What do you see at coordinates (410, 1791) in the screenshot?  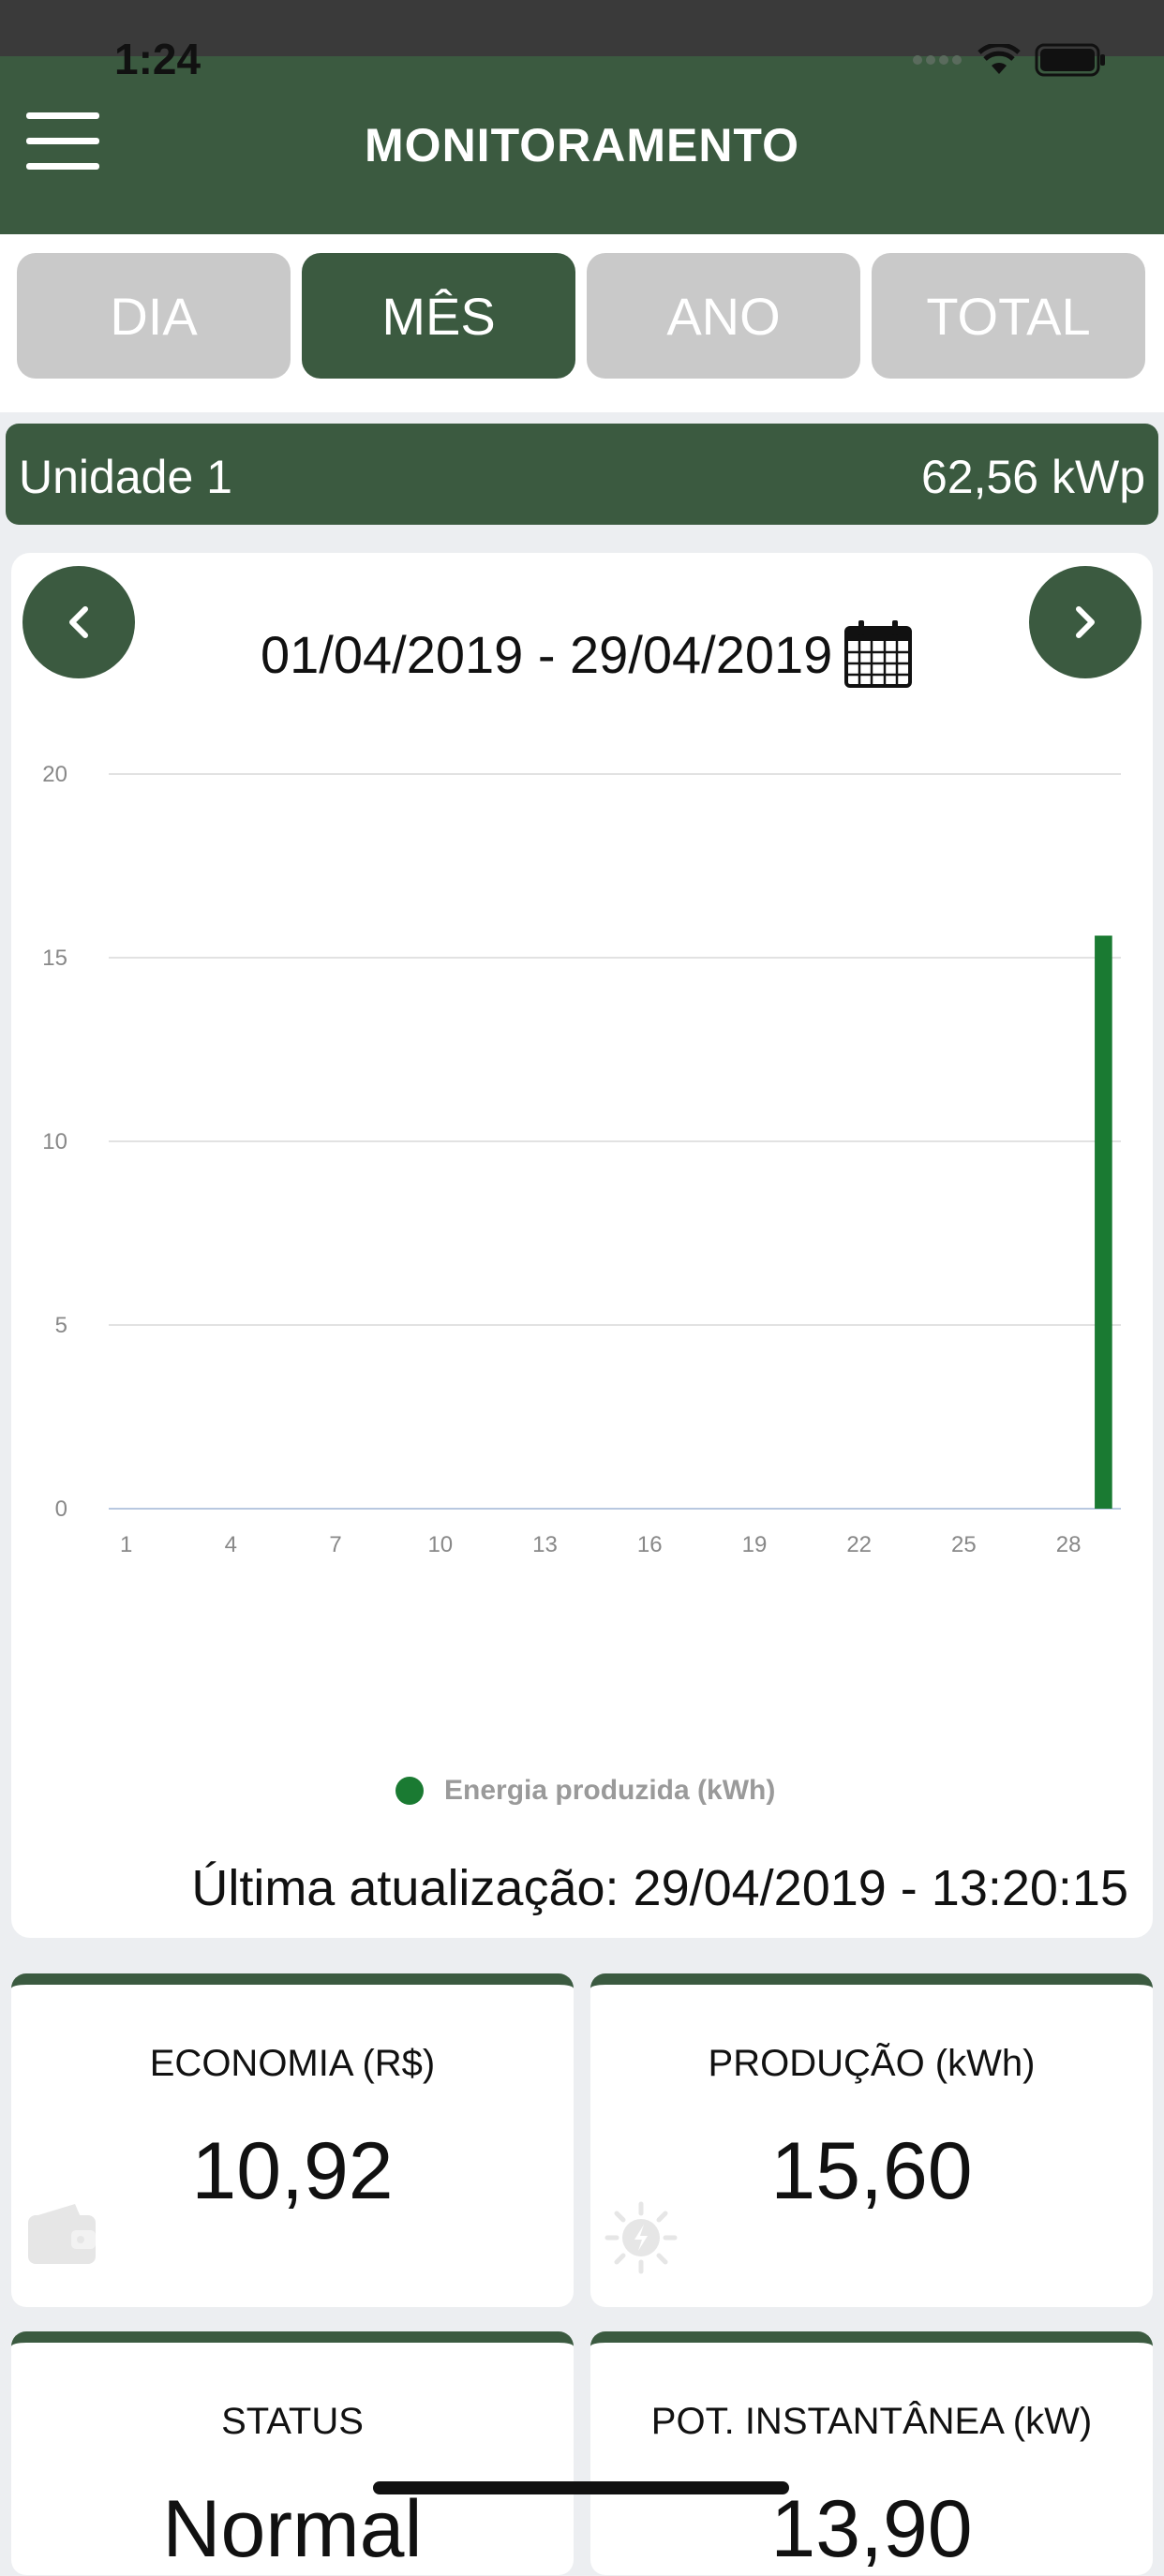 I see `legend-dot` at bounding box center [410, 1791].